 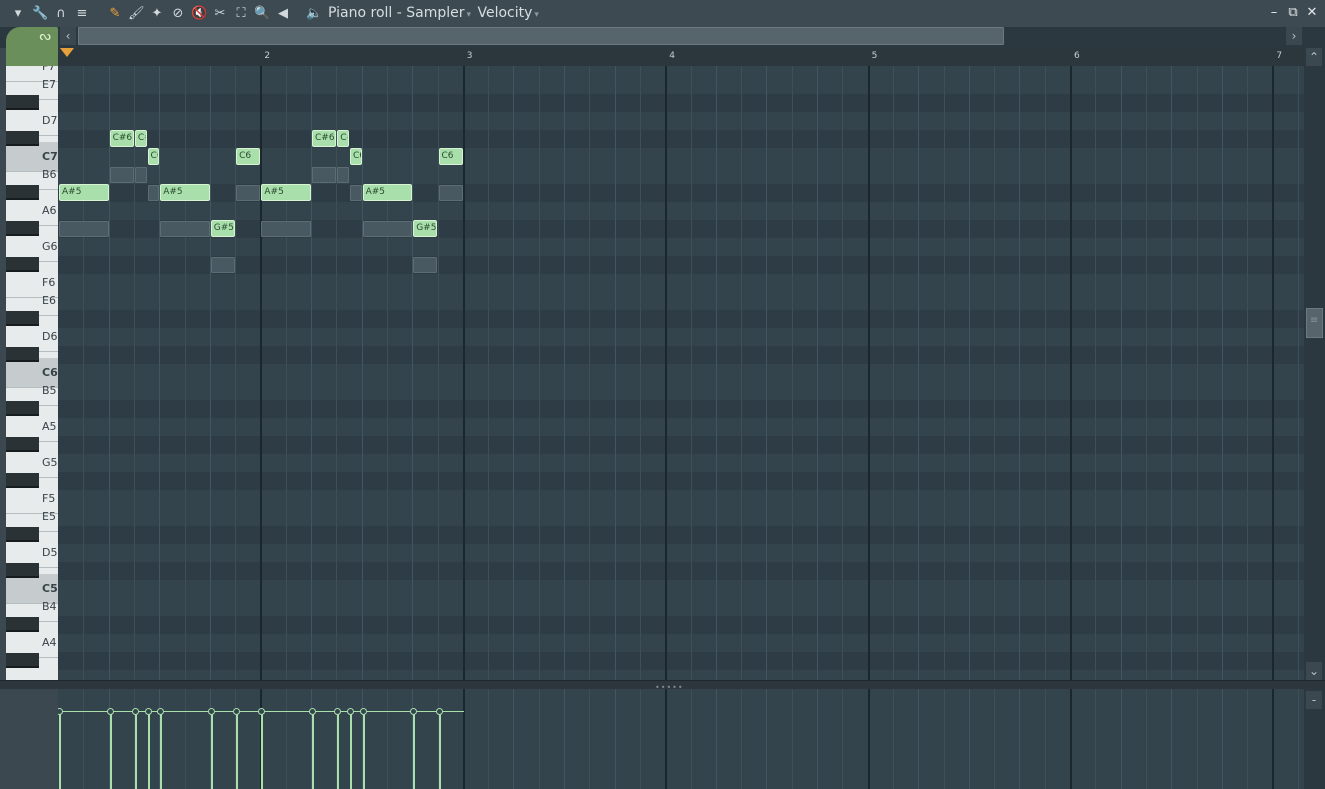 What do you see at coordinates (283, 14) in the screenshot?
I see `playback-icon: ◀` at bounding box center [283, 14].